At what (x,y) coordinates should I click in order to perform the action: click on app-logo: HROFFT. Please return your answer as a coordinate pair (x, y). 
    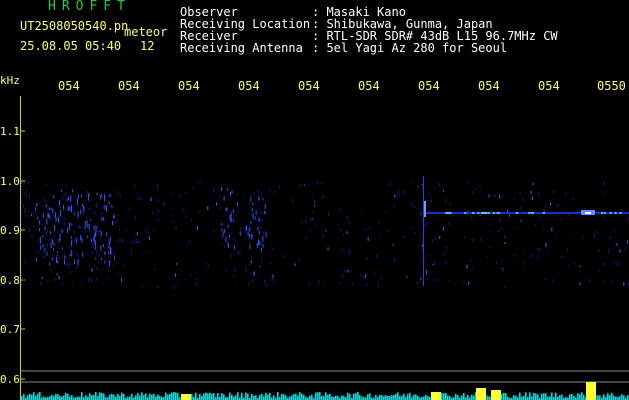
    Looking at the image, I should click on (89, 7).